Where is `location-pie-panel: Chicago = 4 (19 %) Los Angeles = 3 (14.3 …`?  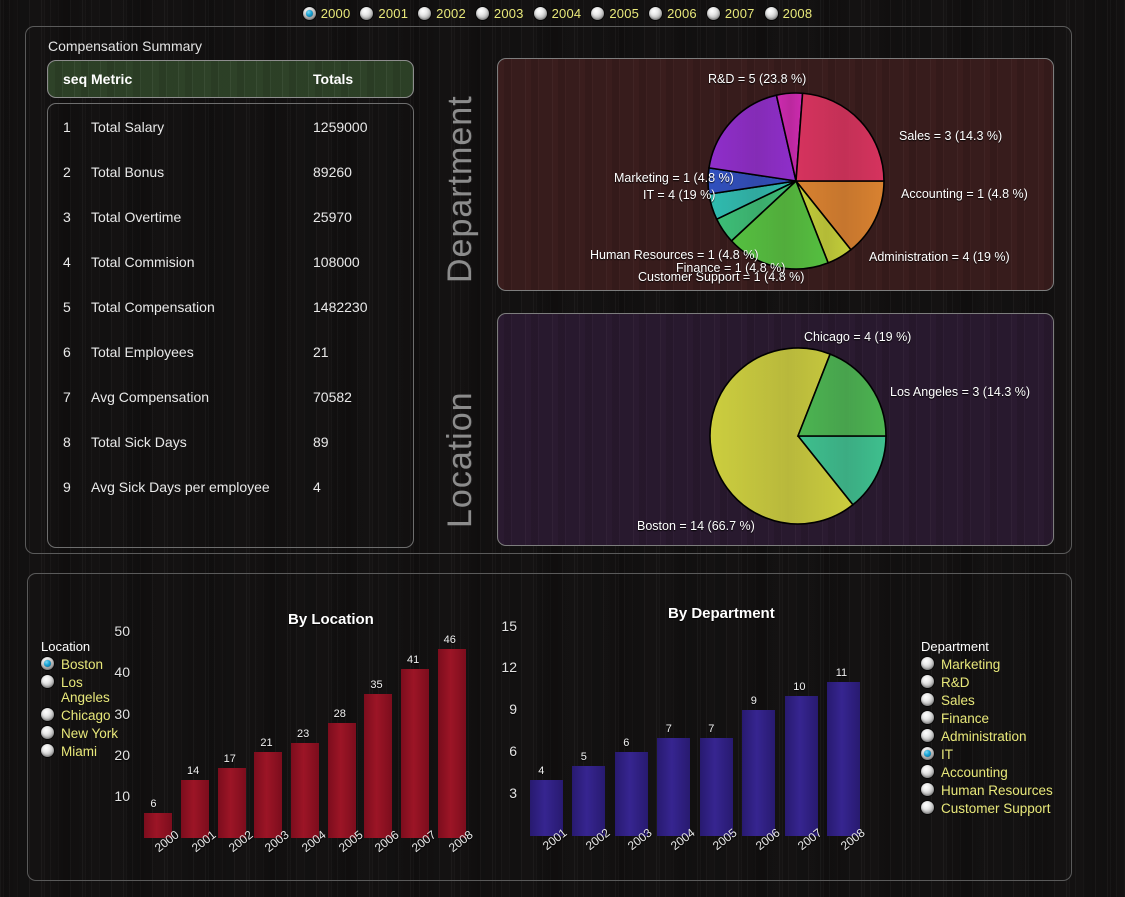 location-pie-panel: Chicago = 4 (19 %) Los Angeles = 3 (14.3 … is located at coordinates (775, 429).